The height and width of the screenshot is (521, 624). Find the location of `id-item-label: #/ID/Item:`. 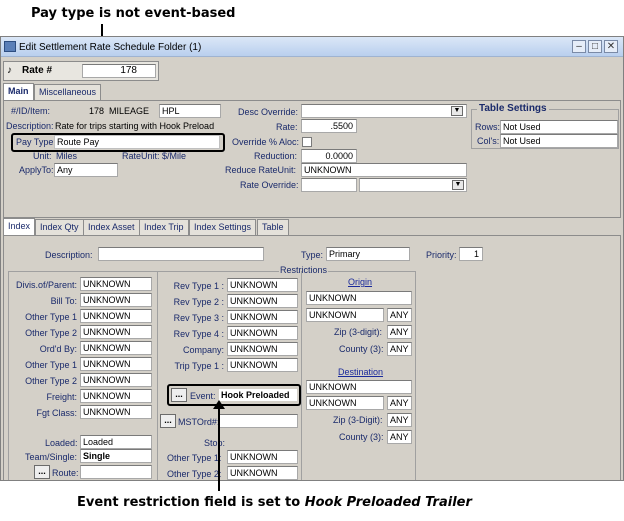

id-item-label: #/ID/Item: is located at coordinates (31, 111).